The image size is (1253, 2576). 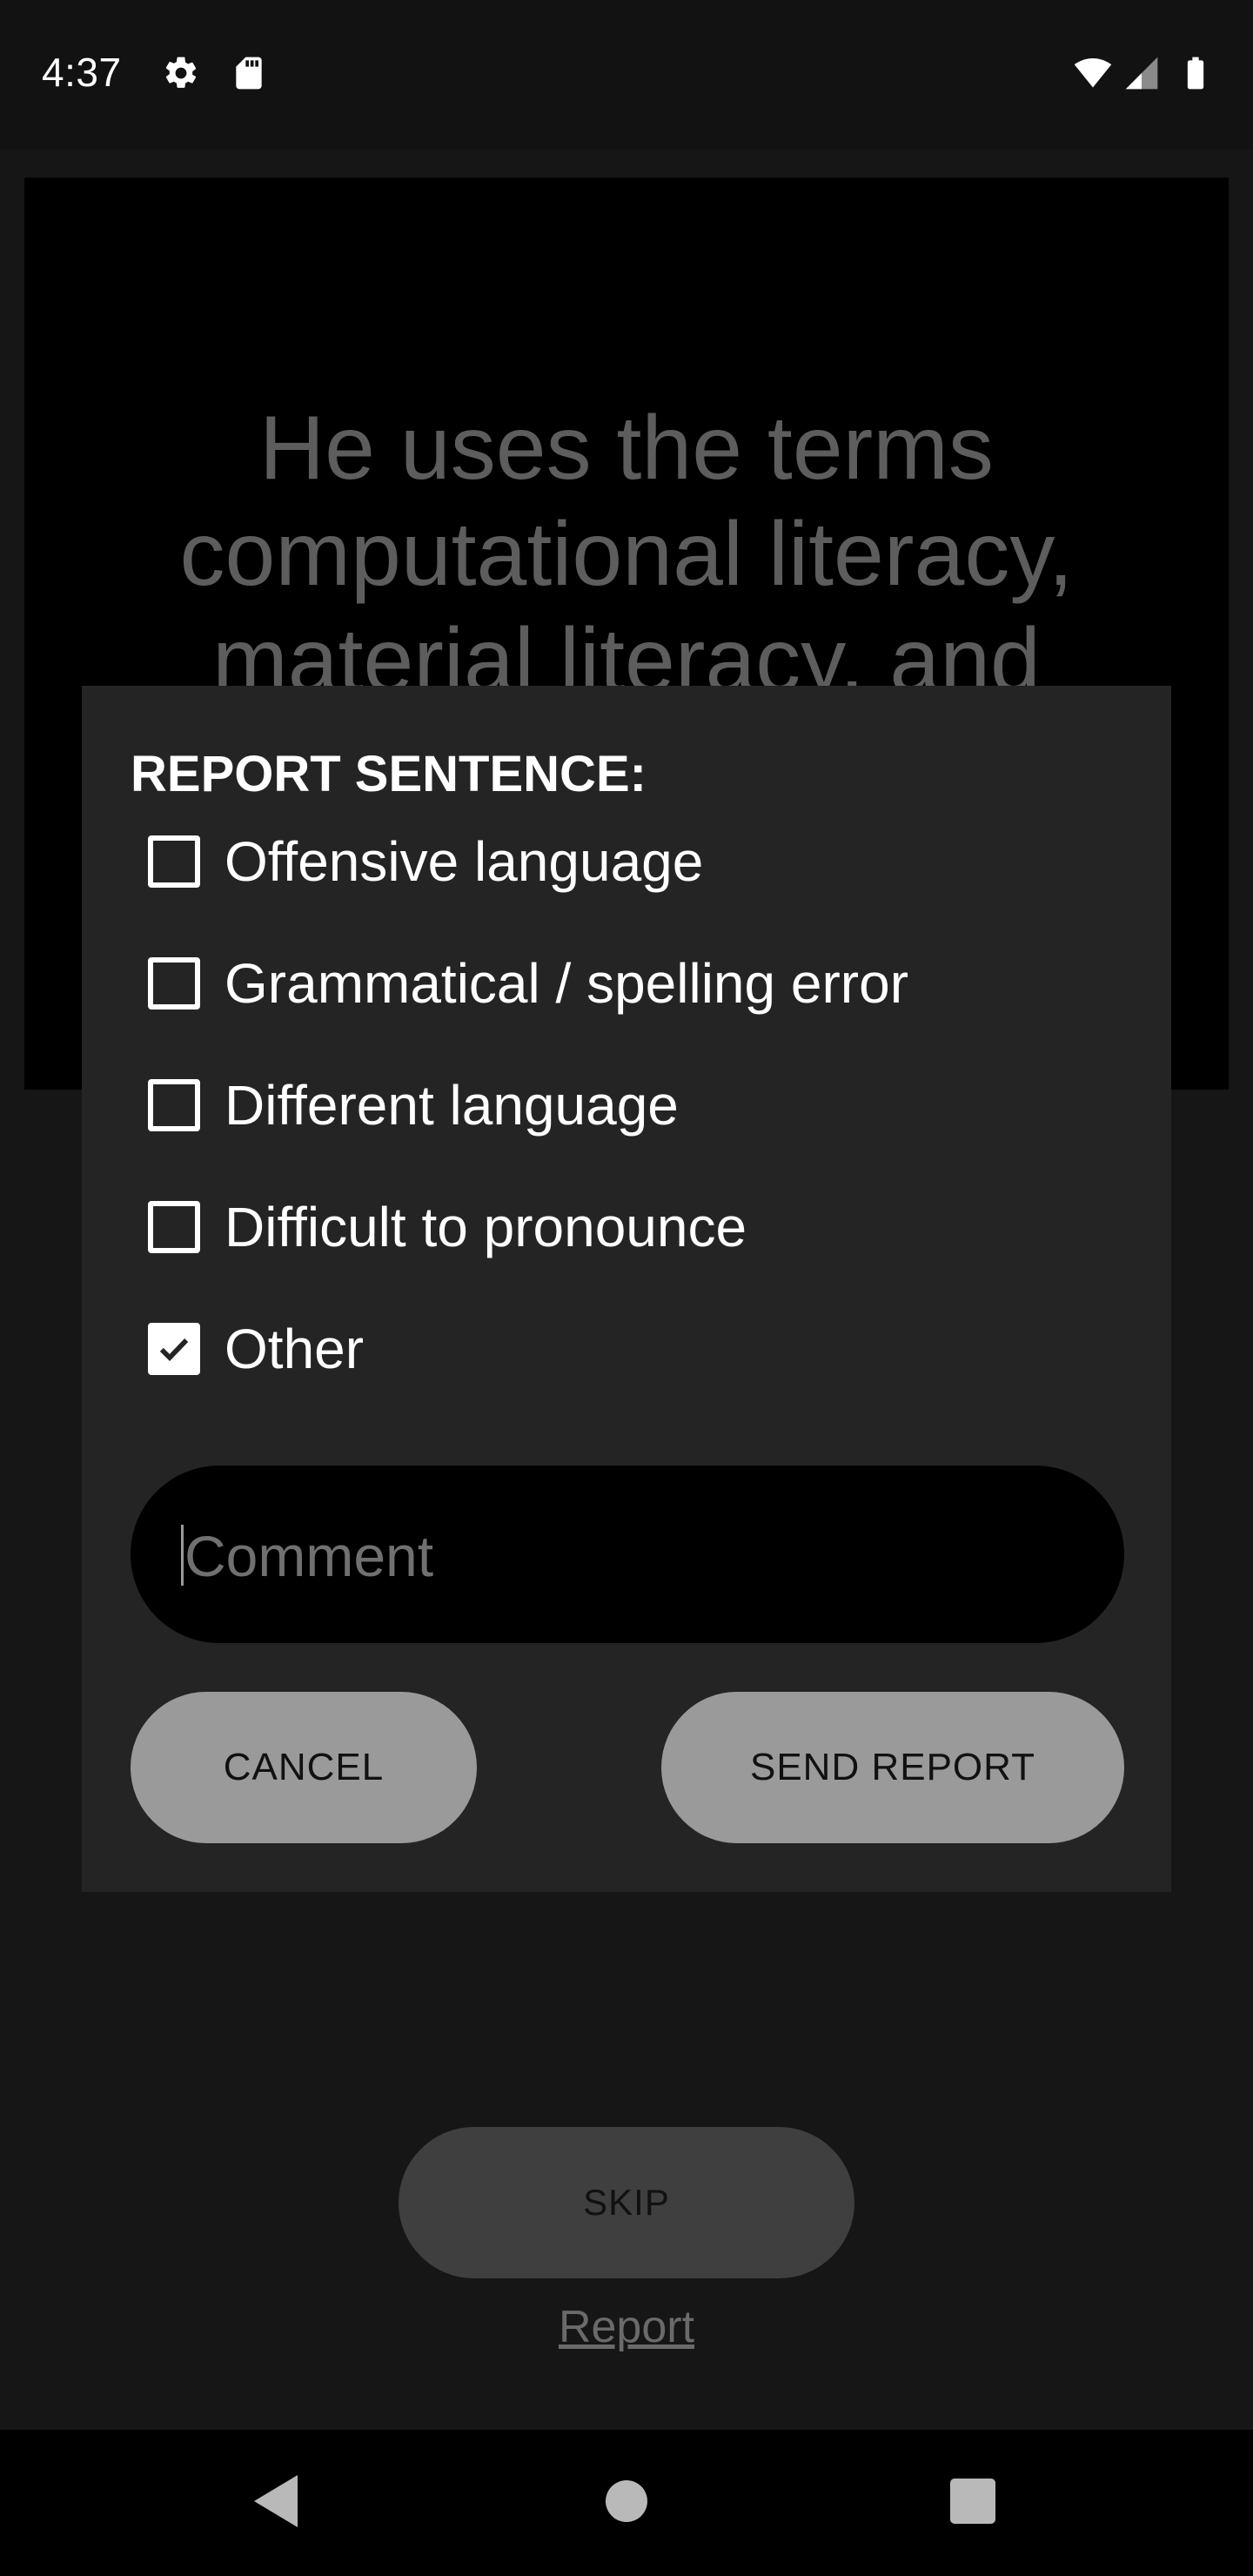 I want to click on checkmark-icon, so click(x=174, y=1350).